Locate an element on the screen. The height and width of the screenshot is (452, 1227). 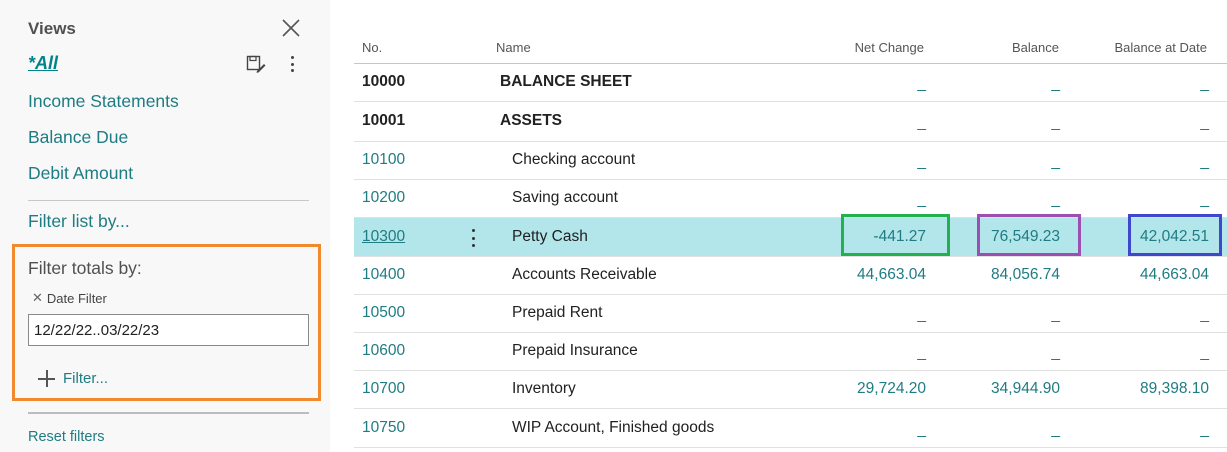
account-no: 10500 is located at coordinates (383, 313).